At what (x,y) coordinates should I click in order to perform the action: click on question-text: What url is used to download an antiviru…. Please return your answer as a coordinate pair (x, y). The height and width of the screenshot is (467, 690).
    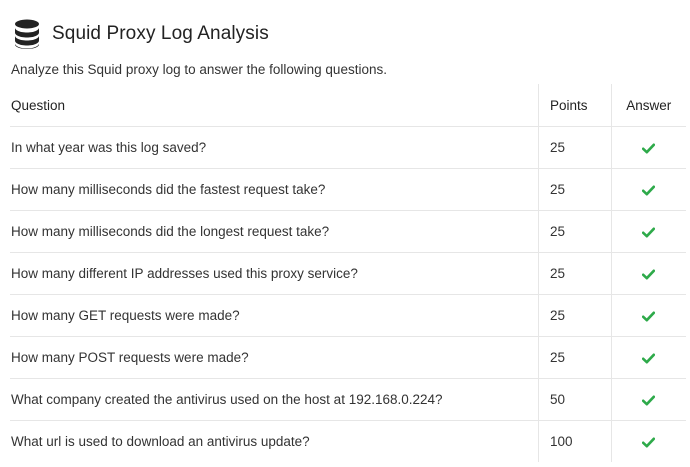
    Looking at the image, I should click on (160, 441).